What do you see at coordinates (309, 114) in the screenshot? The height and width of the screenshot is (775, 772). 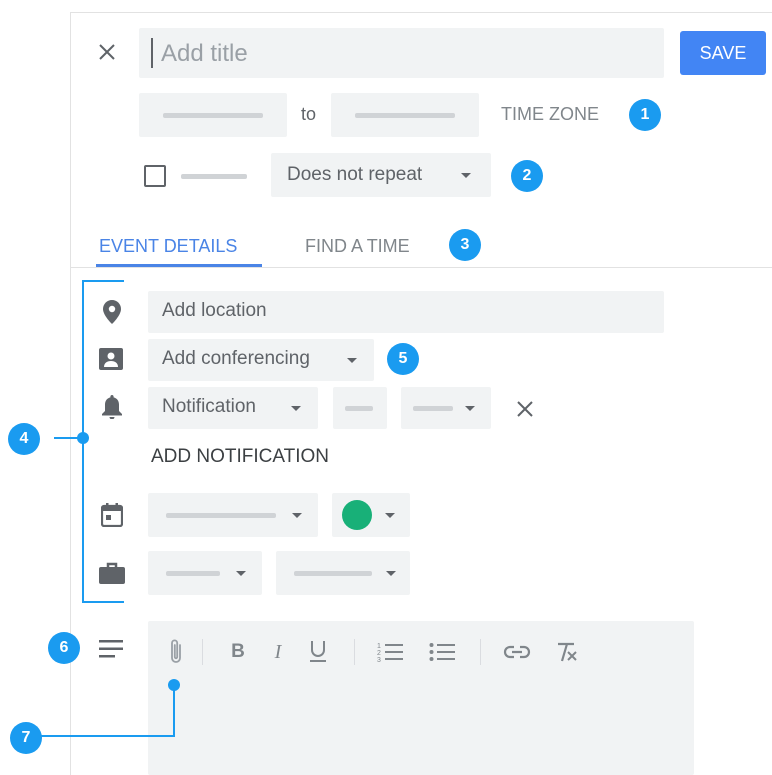 I see `to-label: to` at bounding box center [309, 114].